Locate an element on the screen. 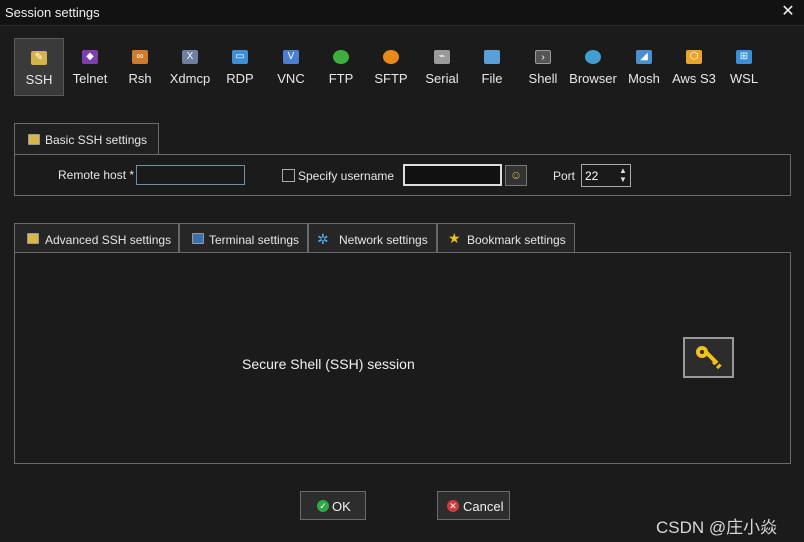 The image size is (804, 542). tab-advanced-ssh-settings: Advanced SSH settings is located at coordinates (96, 238).